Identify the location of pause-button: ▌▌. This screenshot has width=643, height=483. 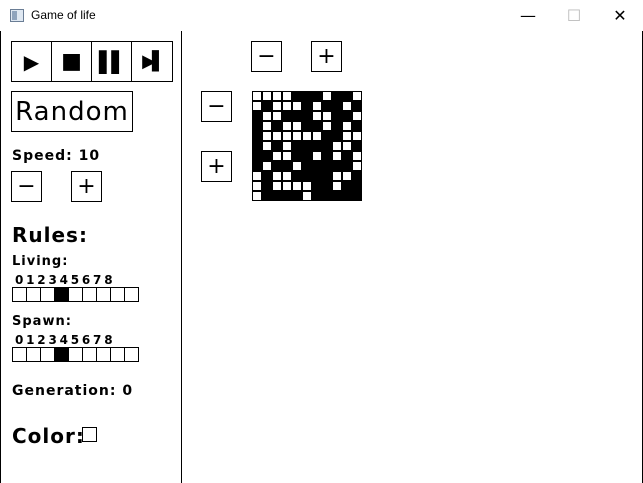
(111, 61).